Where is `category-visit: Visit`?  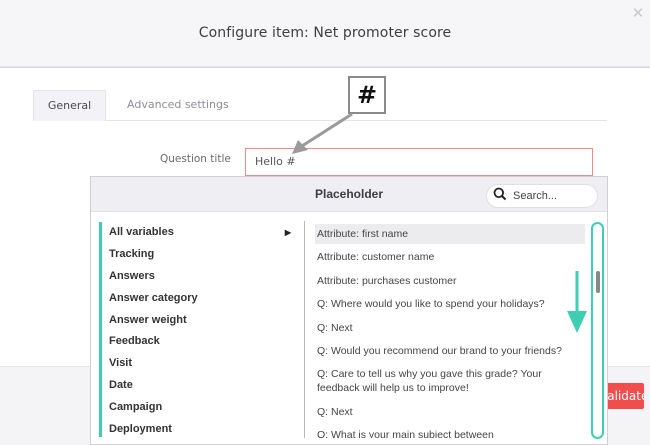
category-visit: Visit is located at coordinates (200, 364).